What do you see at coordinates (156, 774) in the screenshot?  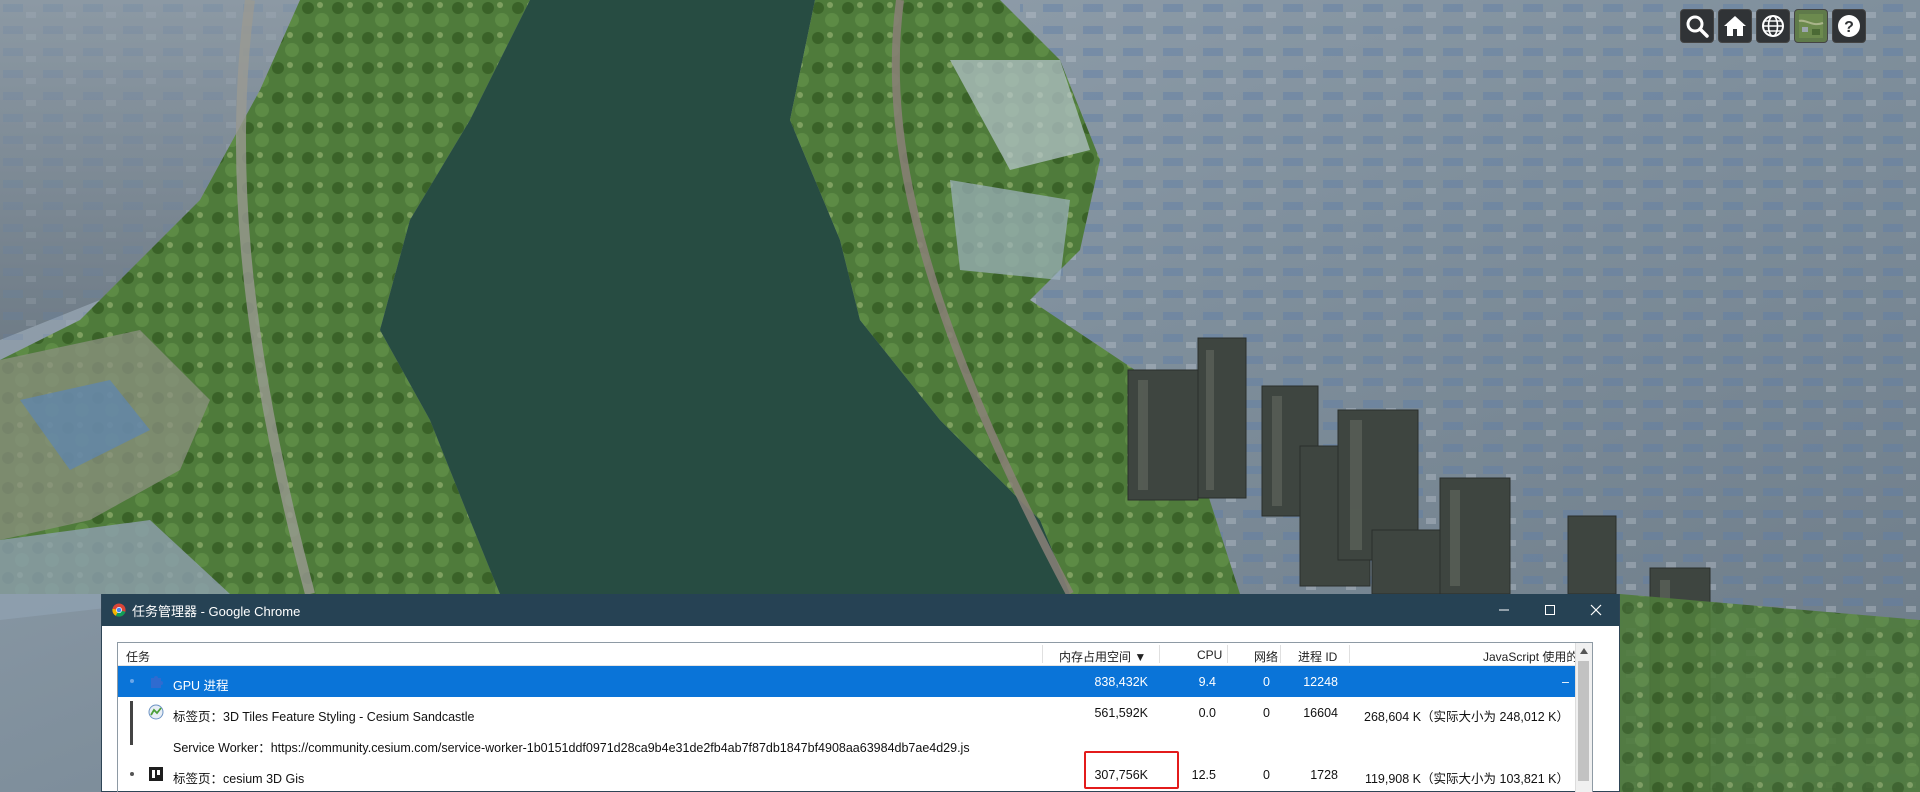 I see `app-favicon-icon` at bounding box center [156, 774].